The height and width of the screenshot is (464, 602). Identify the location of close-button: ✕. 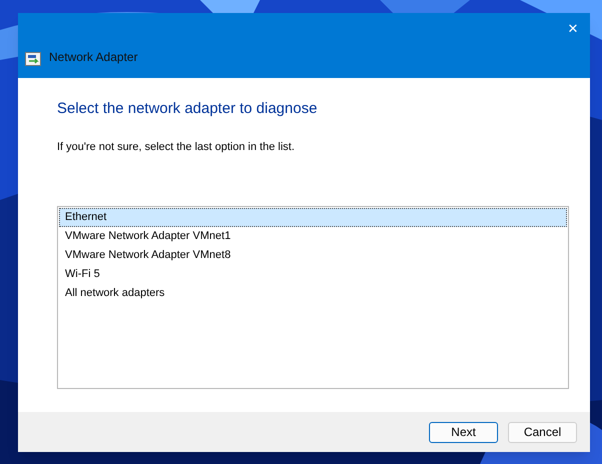
(573, 28).